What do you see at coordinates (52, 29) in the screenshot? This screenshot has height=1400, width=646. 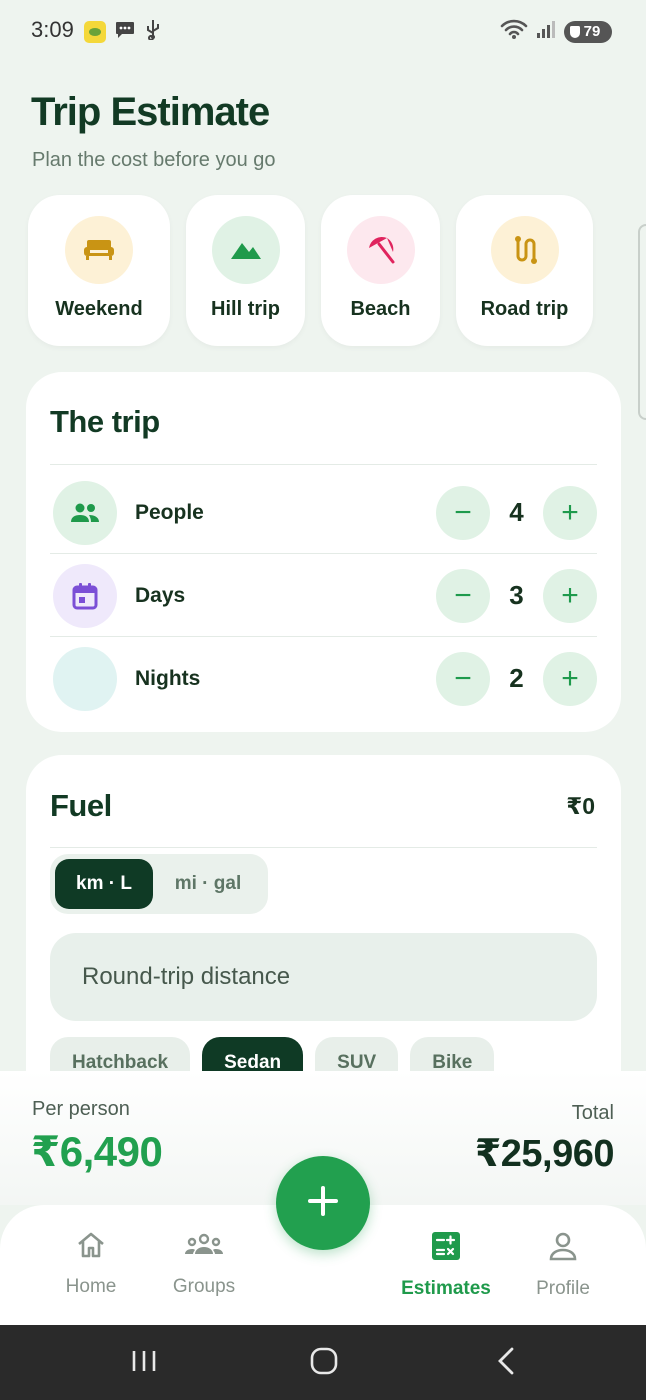 I see `status-time: 3:09` at bounding box center [52, 29].